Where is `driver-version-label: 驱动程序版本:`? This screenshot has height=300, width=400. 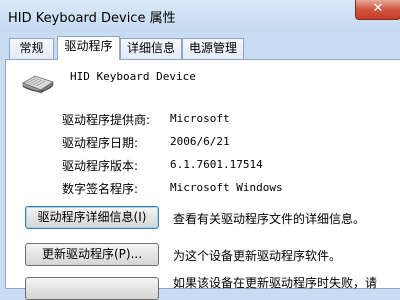
driver-version-label: 驱动程序版本: is located at coordinates (100, 166).